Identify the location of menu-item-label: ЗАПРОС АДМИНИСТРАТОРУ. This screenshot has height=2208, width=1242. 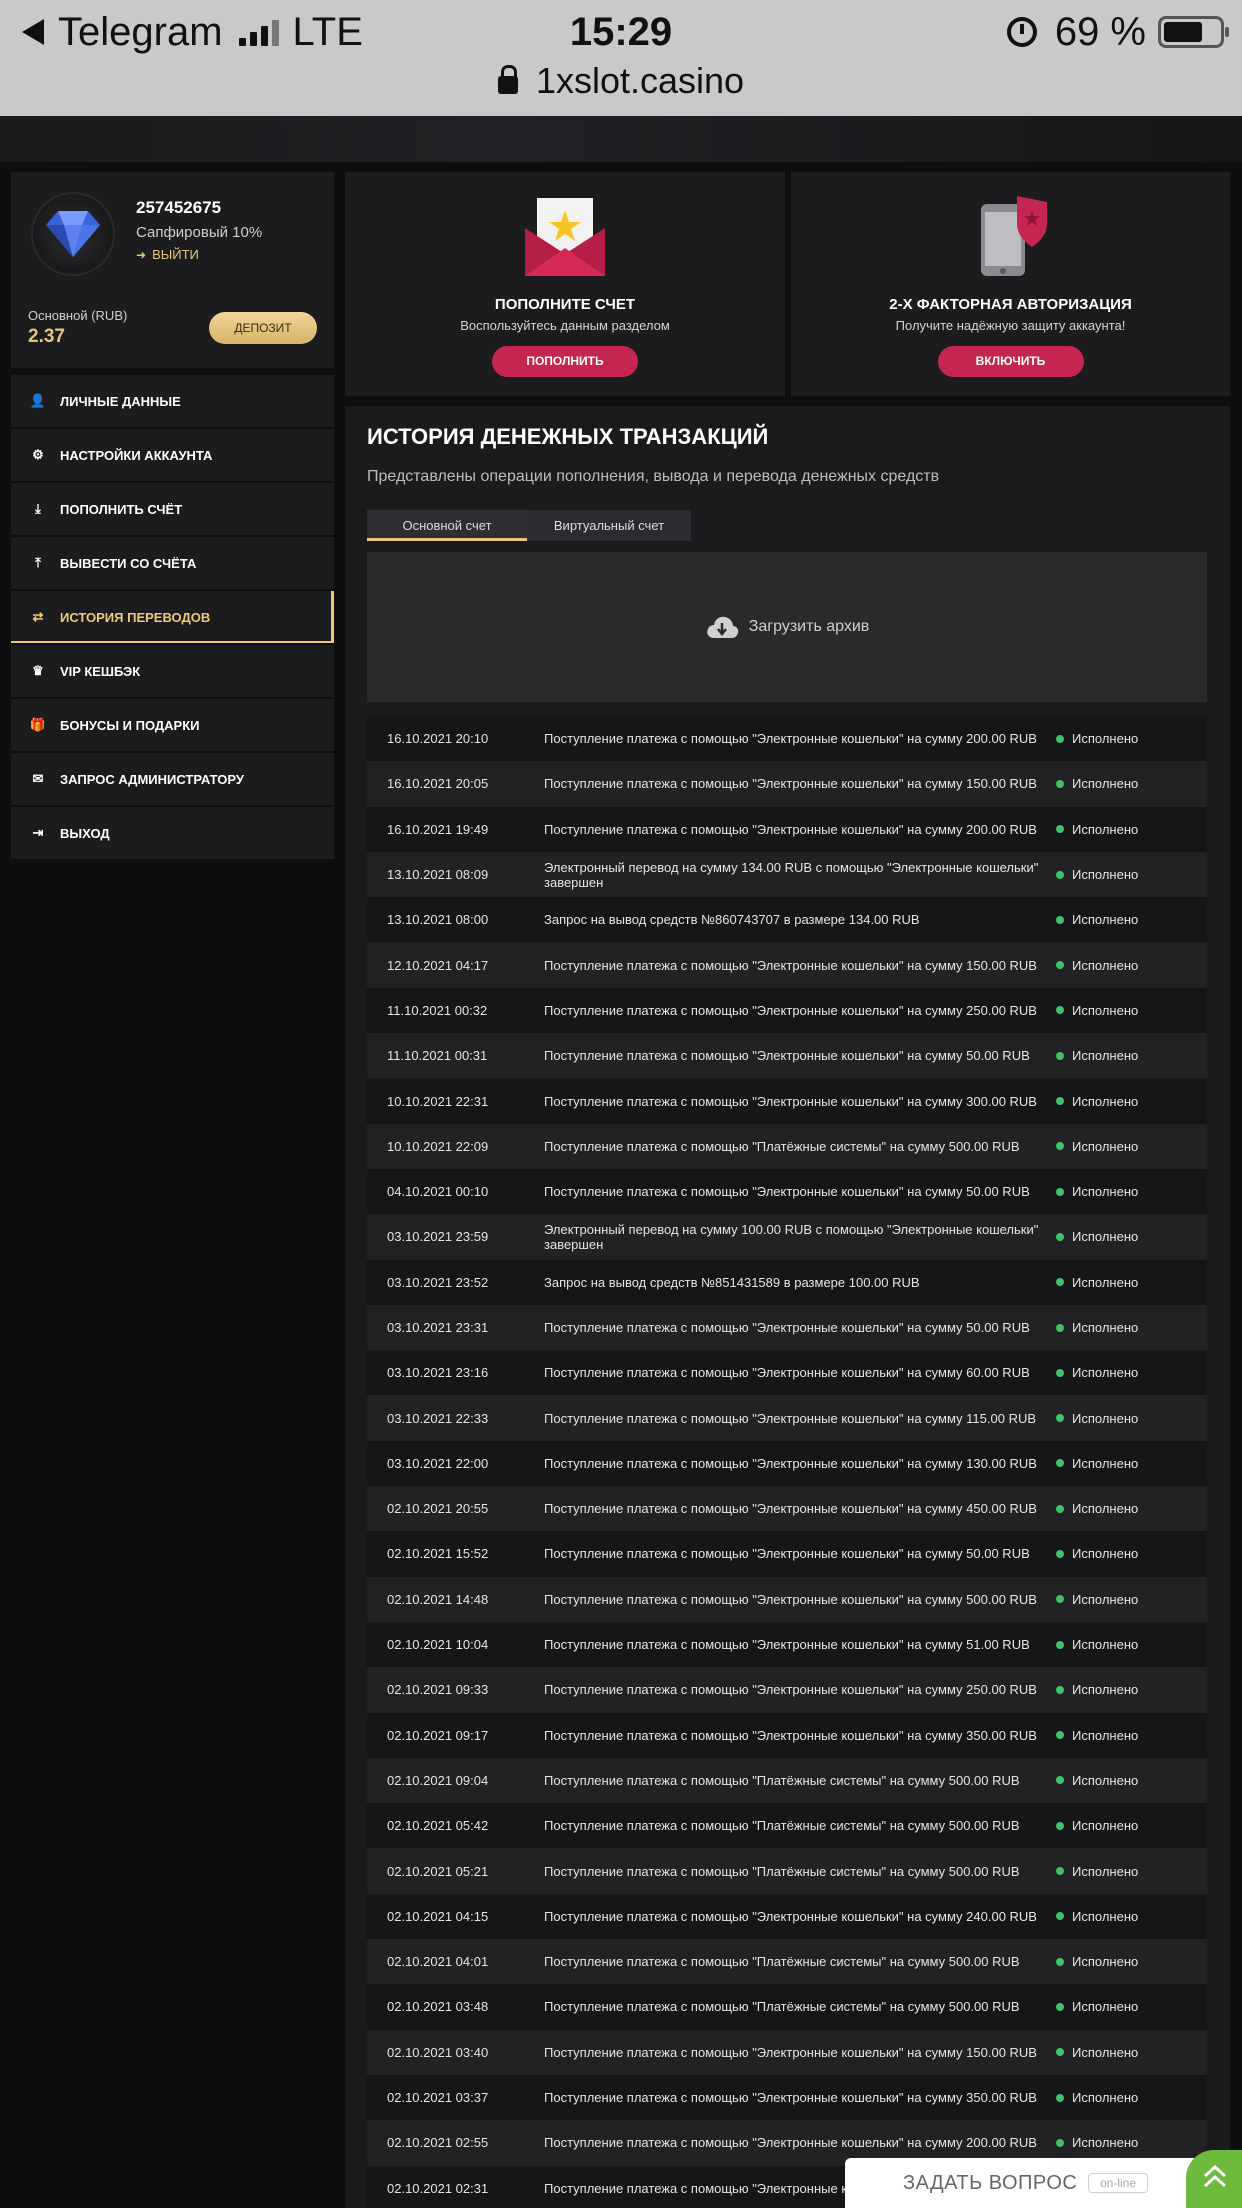
(152, 779).